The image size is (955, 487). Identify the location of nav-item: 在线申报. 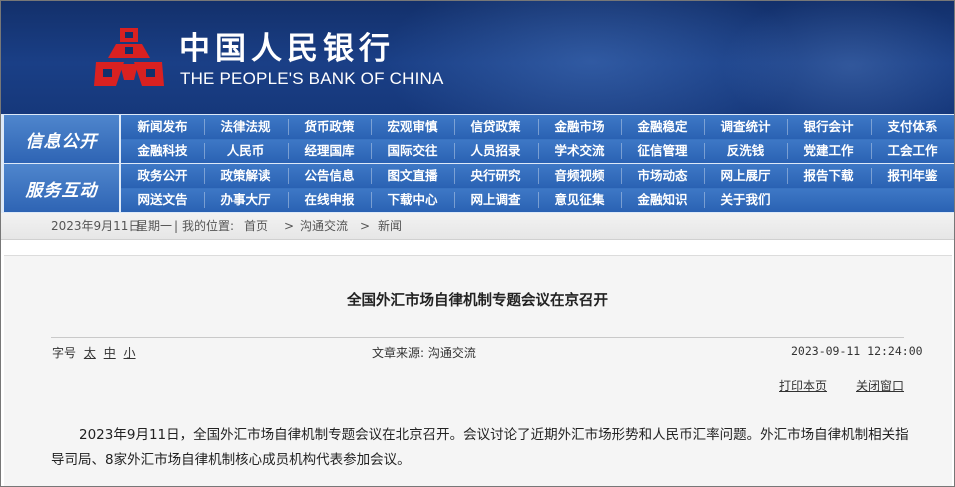
(329, 200).